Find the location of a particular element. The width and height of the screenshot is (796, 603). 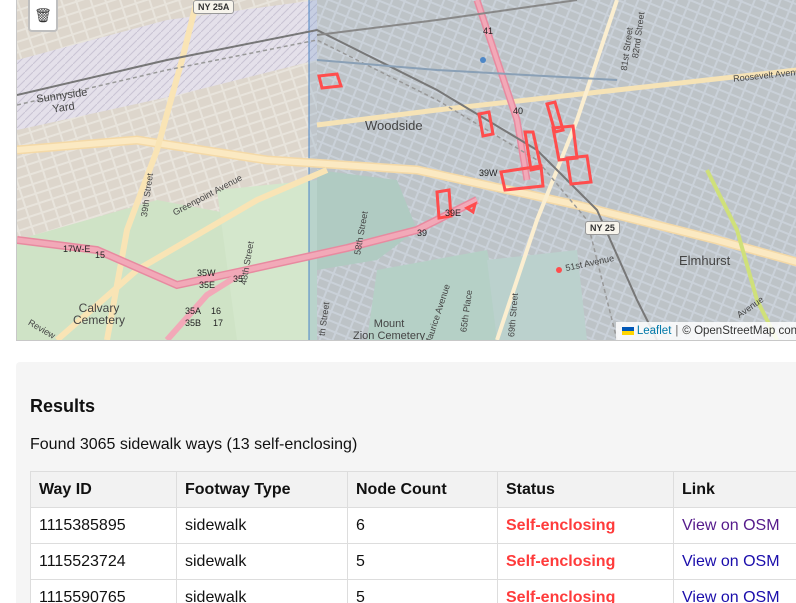

cell-node-count: 6 is located at coordinates (422, 525).